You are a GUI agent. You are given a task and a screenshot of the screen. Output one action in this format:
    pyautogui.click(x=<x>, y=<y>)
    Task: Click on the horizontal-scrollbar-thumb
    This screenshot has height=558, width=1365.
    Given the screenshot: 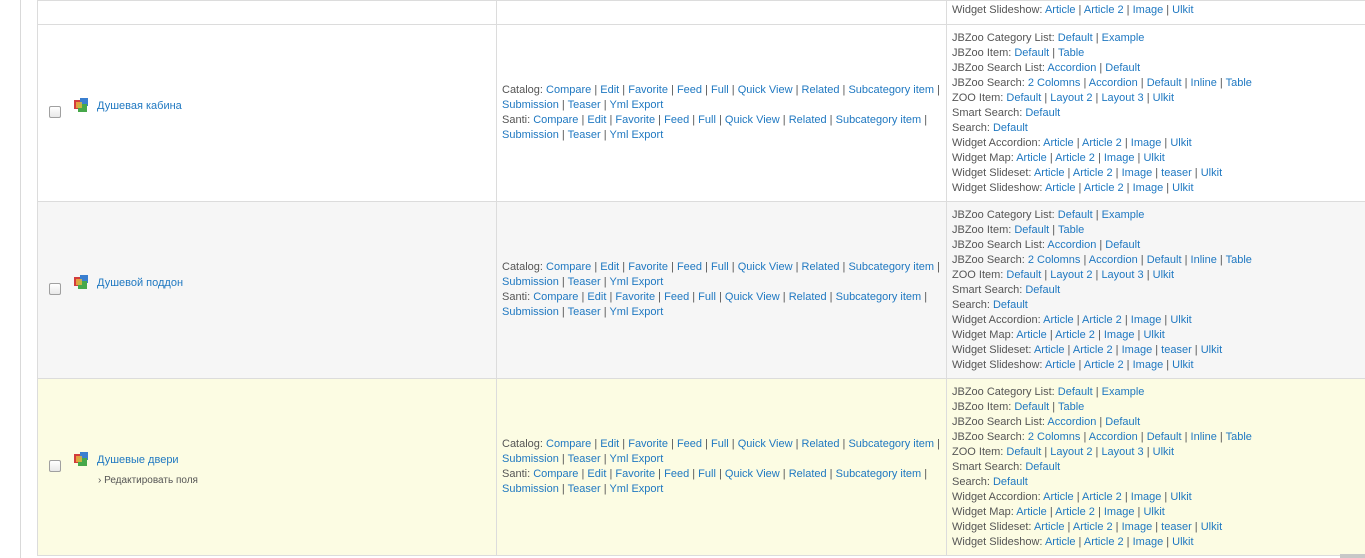 What is the action you would take?
    pyautogui.click(x=1352, y=556)
    